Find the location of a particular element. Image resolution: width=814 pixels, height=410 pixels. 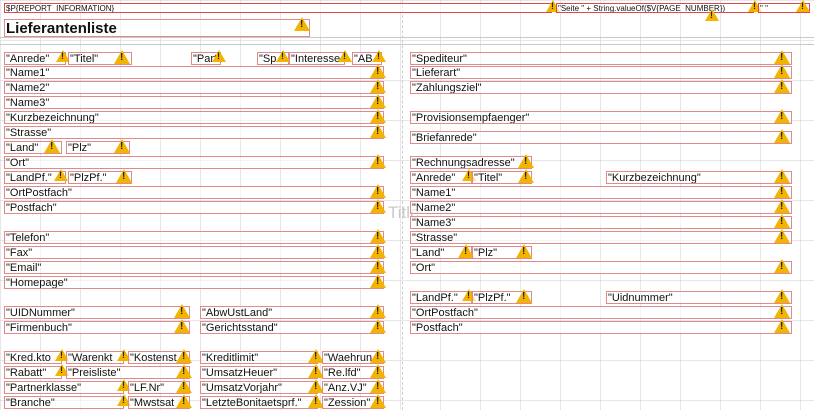

field-interesse: "Interesse is located at coordinates (317, 58).